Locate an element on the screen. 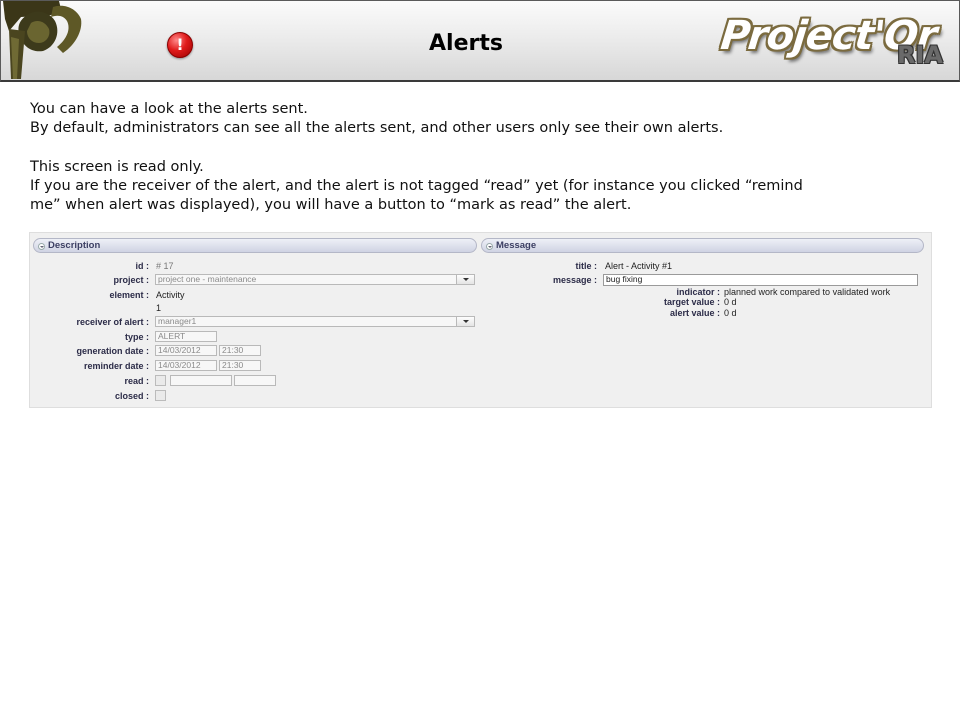  element-value: Activity is located at coordinates (170, 295).